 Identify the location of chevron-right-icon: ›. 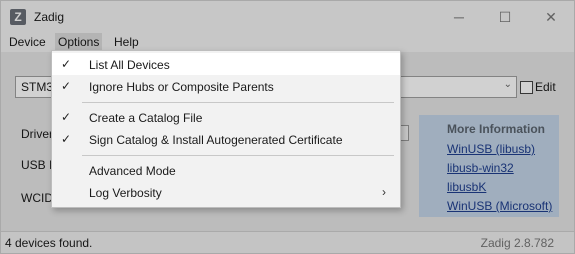
(384, 192).